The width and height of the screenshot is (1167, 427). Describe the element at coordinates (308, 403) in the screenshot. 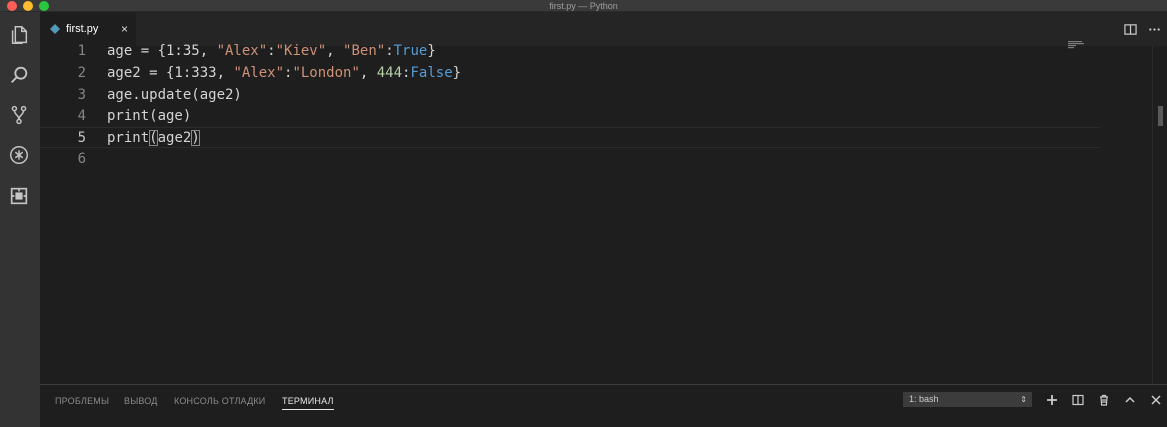

I see `tab-terminal: ТЕРМИНАЛ` at that location.